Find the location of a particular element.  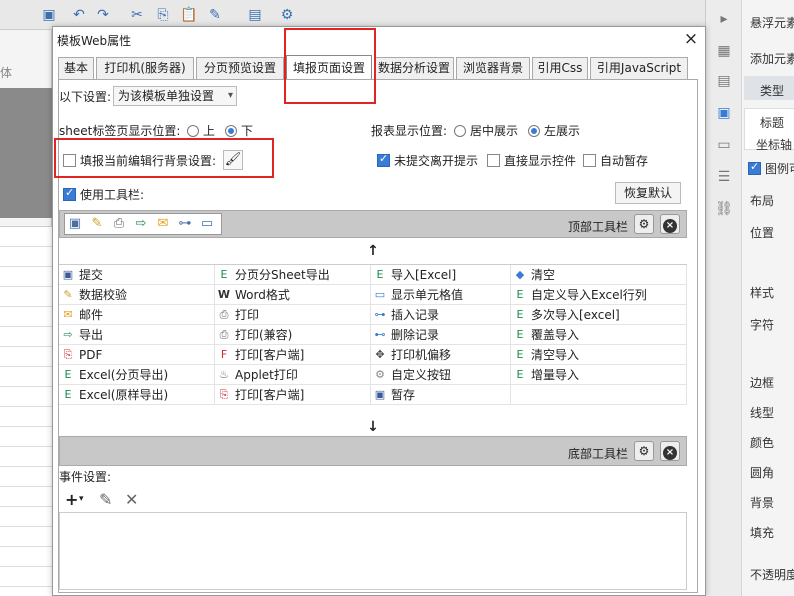

print-icon: ⎙ is located at coordinates (119, 224).